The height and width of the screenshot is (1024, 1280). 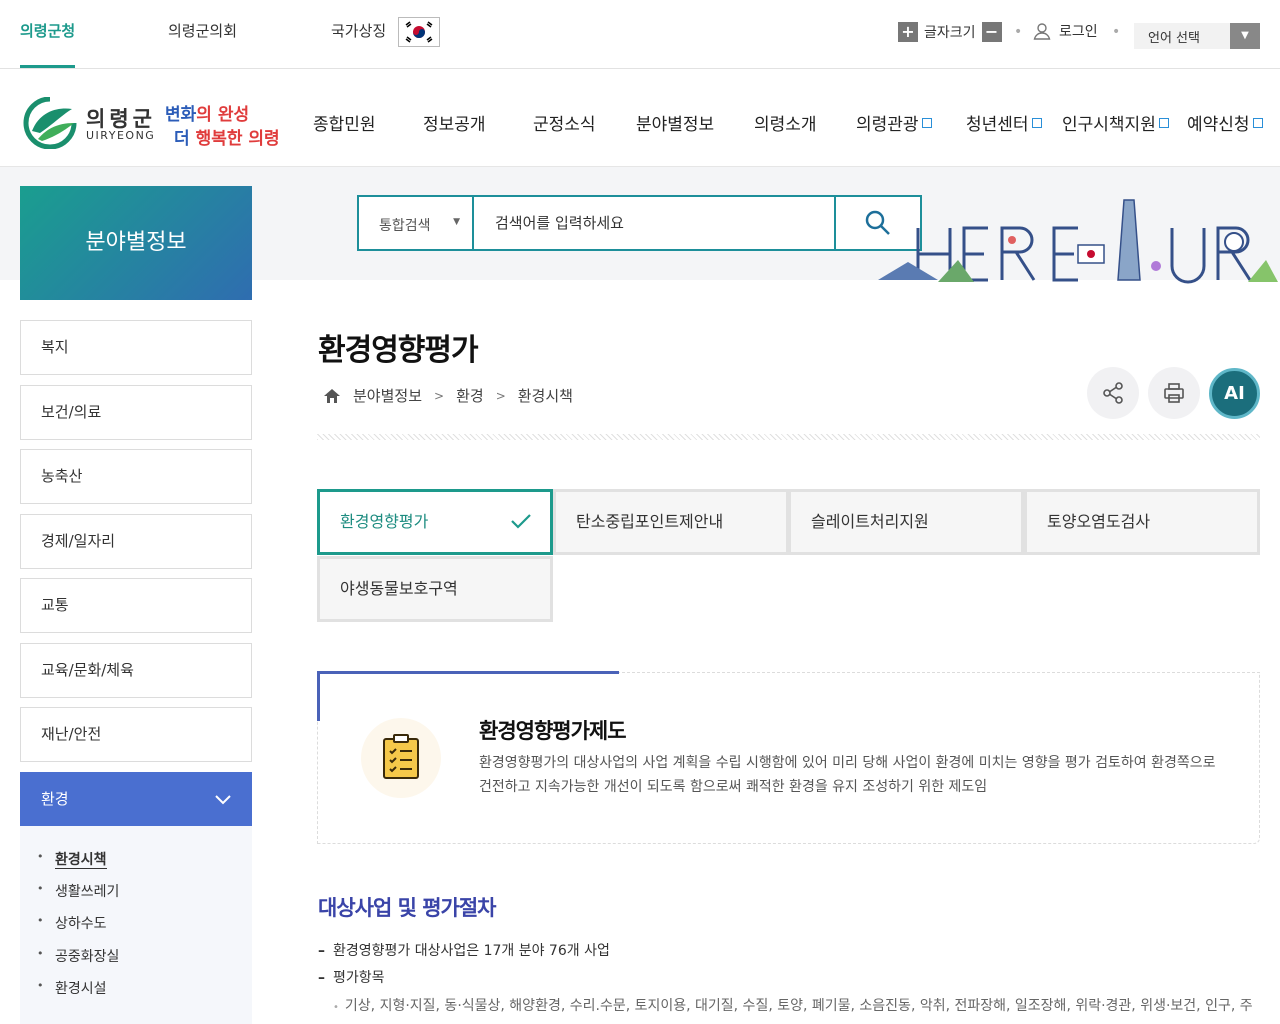 I want to click on link-county-council: 의령군의회, so click(x=202, y=44).